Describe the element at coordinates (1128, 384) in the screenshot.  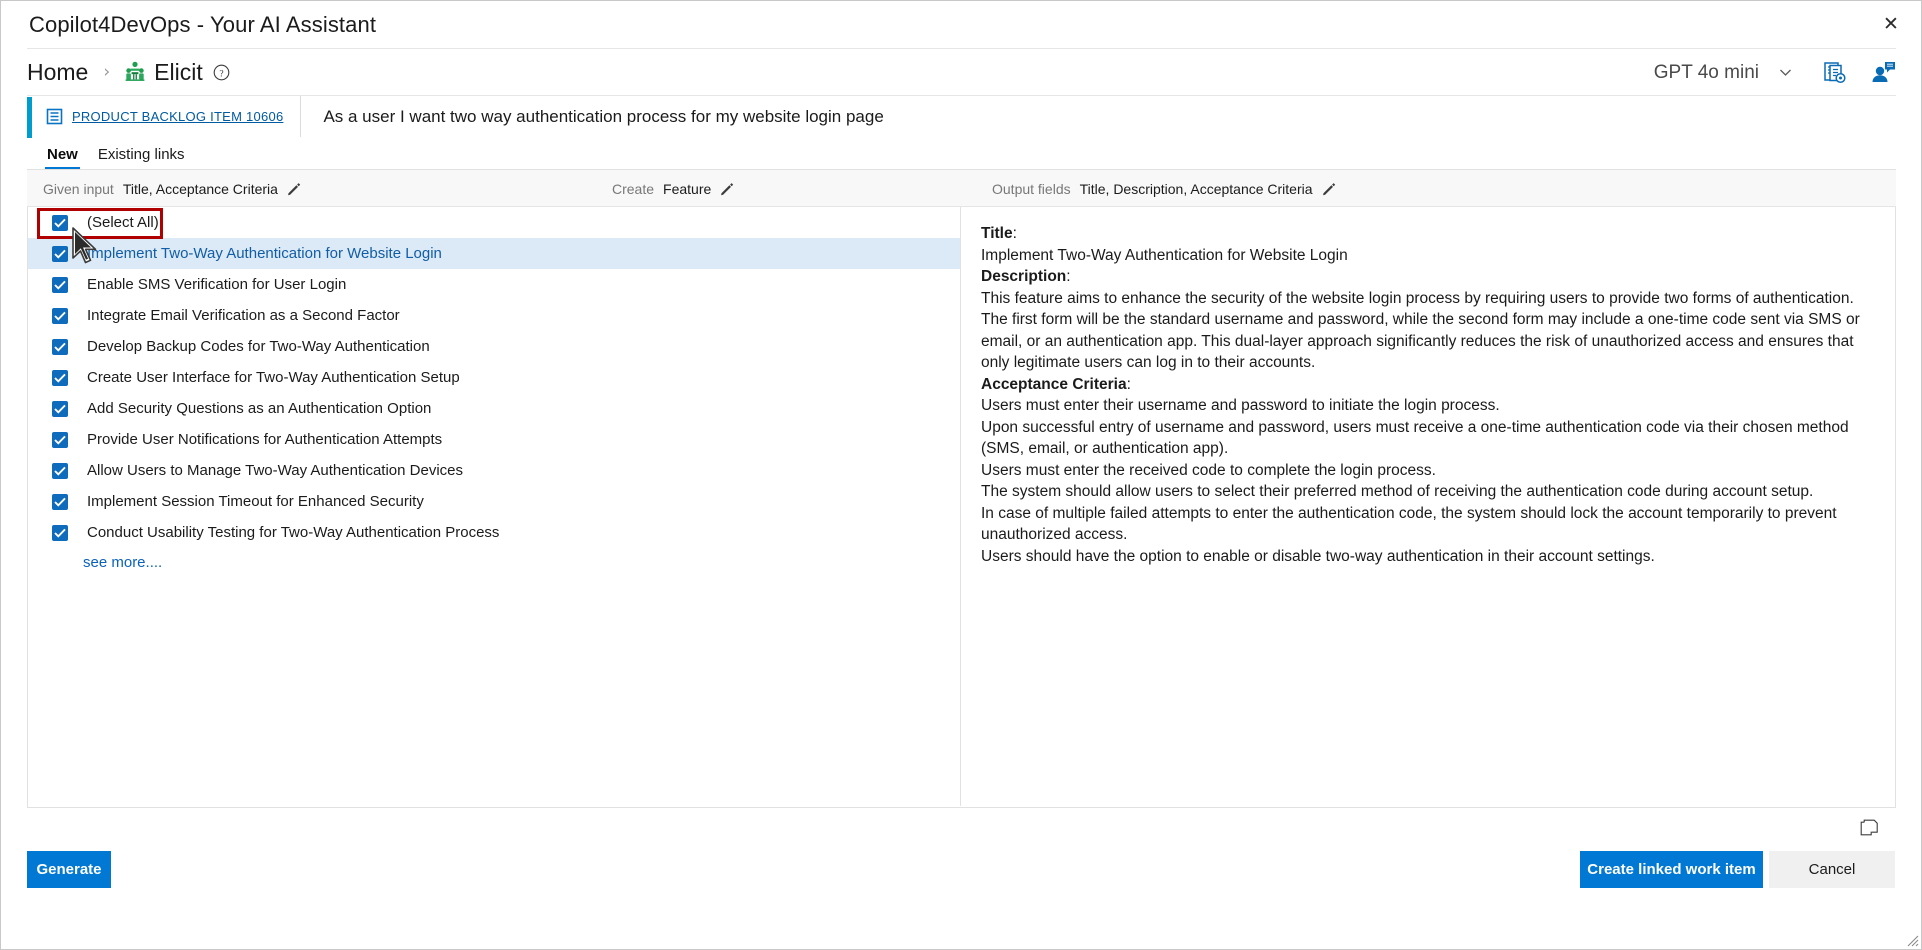
I see `colon-3: :` at that location.